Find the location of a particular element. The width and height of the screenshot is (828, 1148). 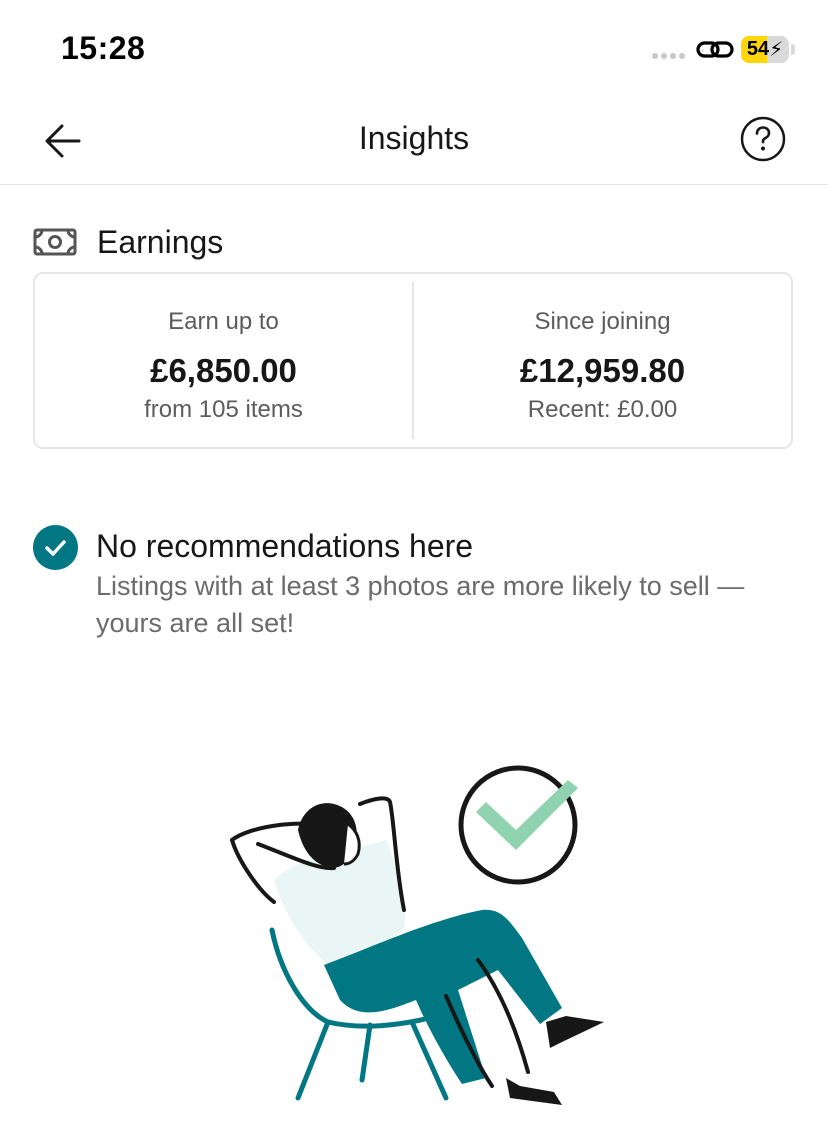

link-icon is located at coordinates (715, 49).